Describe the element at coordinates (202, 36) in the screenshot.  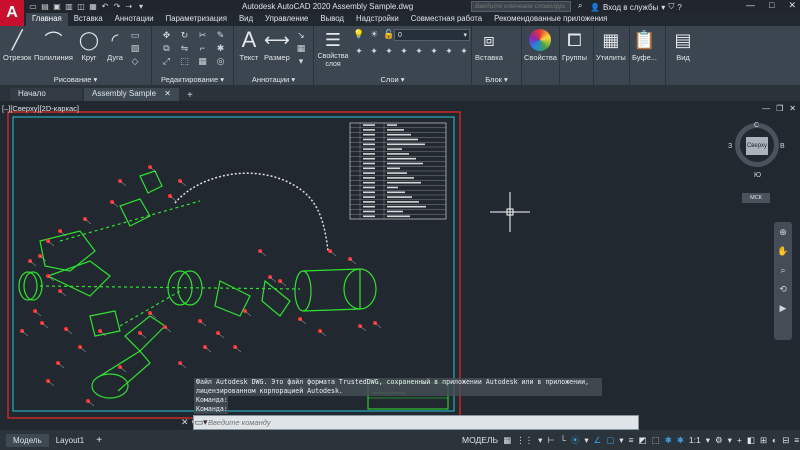
I see `trim-icon: ✂` at that location.